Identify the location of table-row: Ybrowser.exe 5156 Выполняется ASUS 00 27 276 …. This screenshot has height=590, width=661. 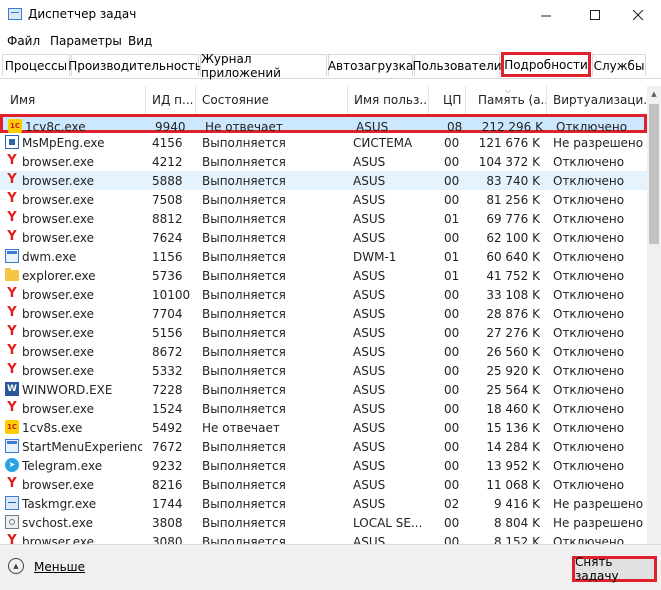
(323, 332).